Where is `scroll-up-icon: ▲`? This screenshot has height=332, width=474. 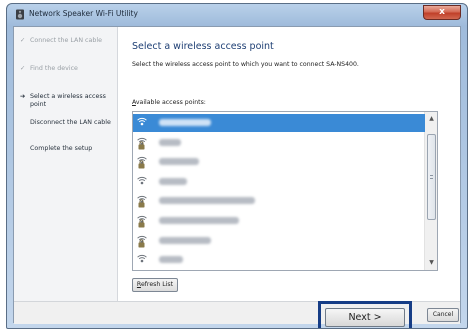 scroll-up-icon: ▲ is located at coordinates (431, 118).